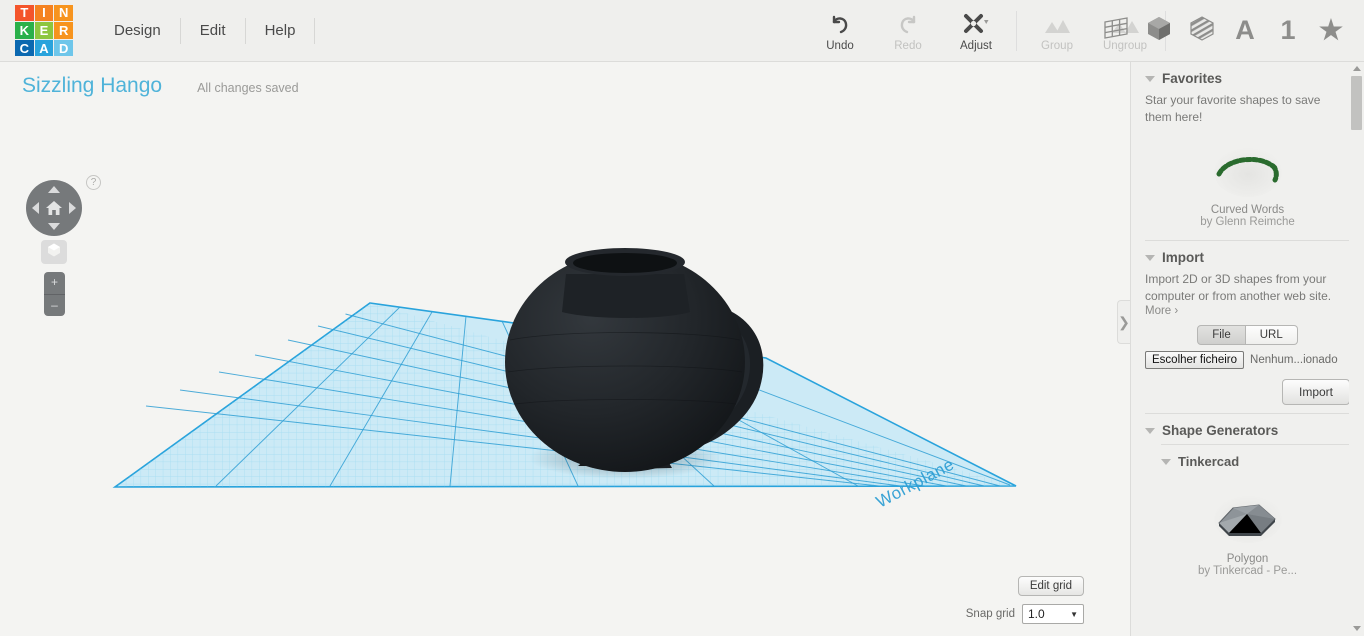 This screenshot has width=1364, height=636. Describe the element at coordinates (1192, 78) in the screenshot. I see `favorites-heading: Favorites` at that location.